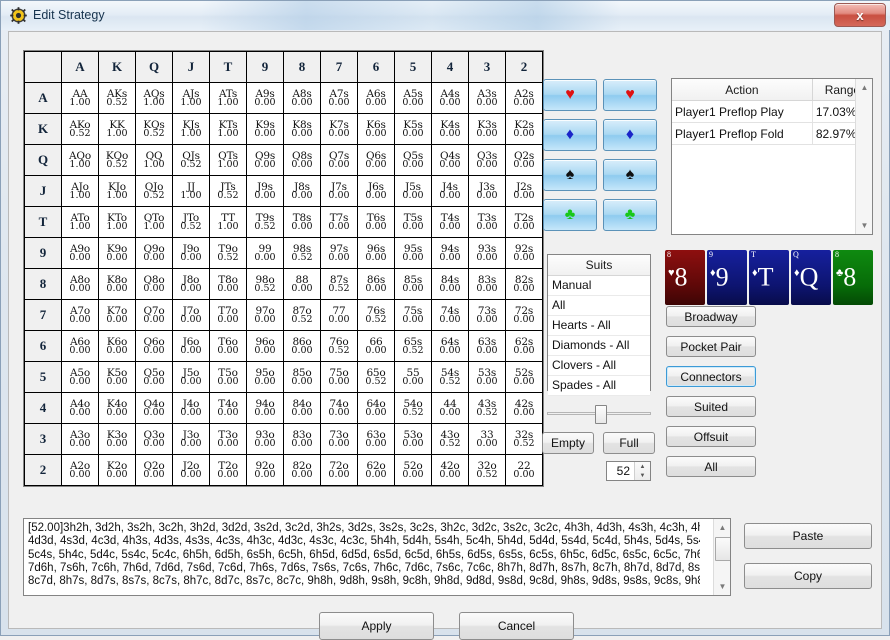 The width and height of the screenshot is (890, 640). What do you see at coordinates (302, 408) in the screenshot?
I see `hand-cell: 84o 0.00` at bounding box center [302, 408].